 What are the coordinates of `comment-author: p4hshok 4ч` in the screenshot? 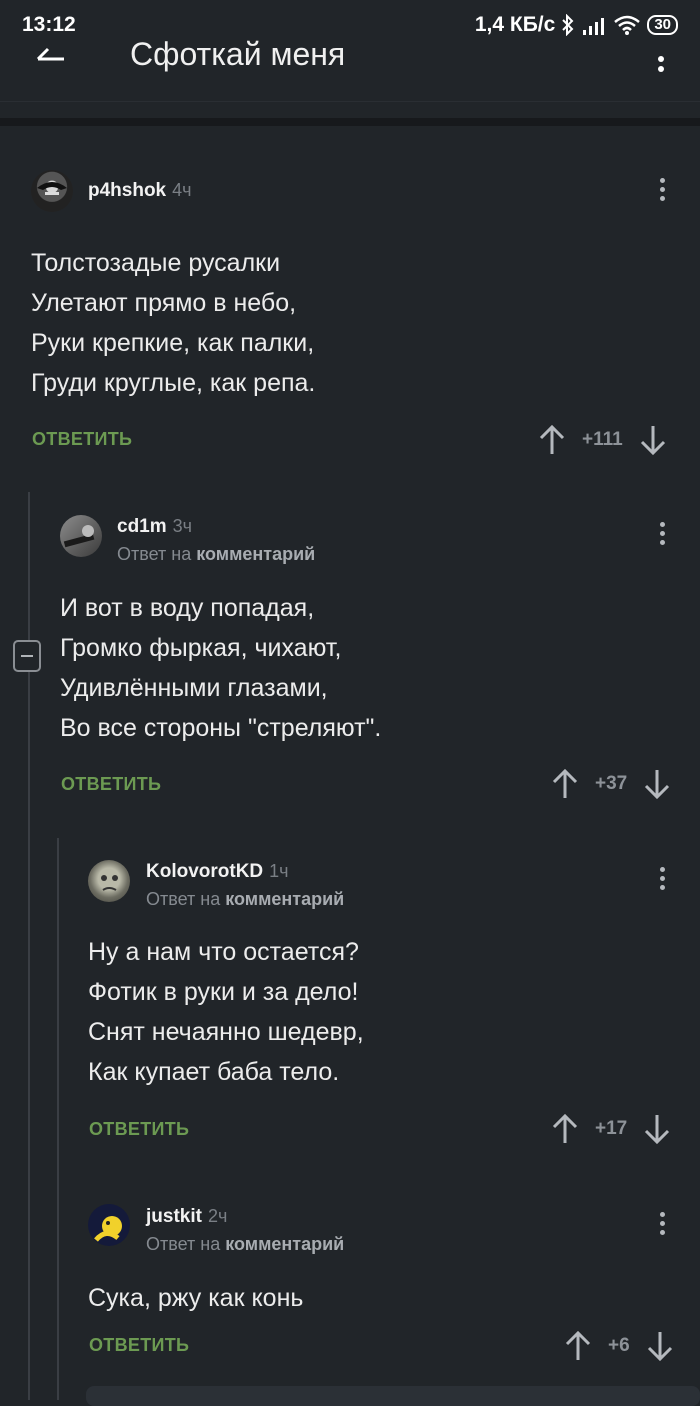 It's located at (140, 191).